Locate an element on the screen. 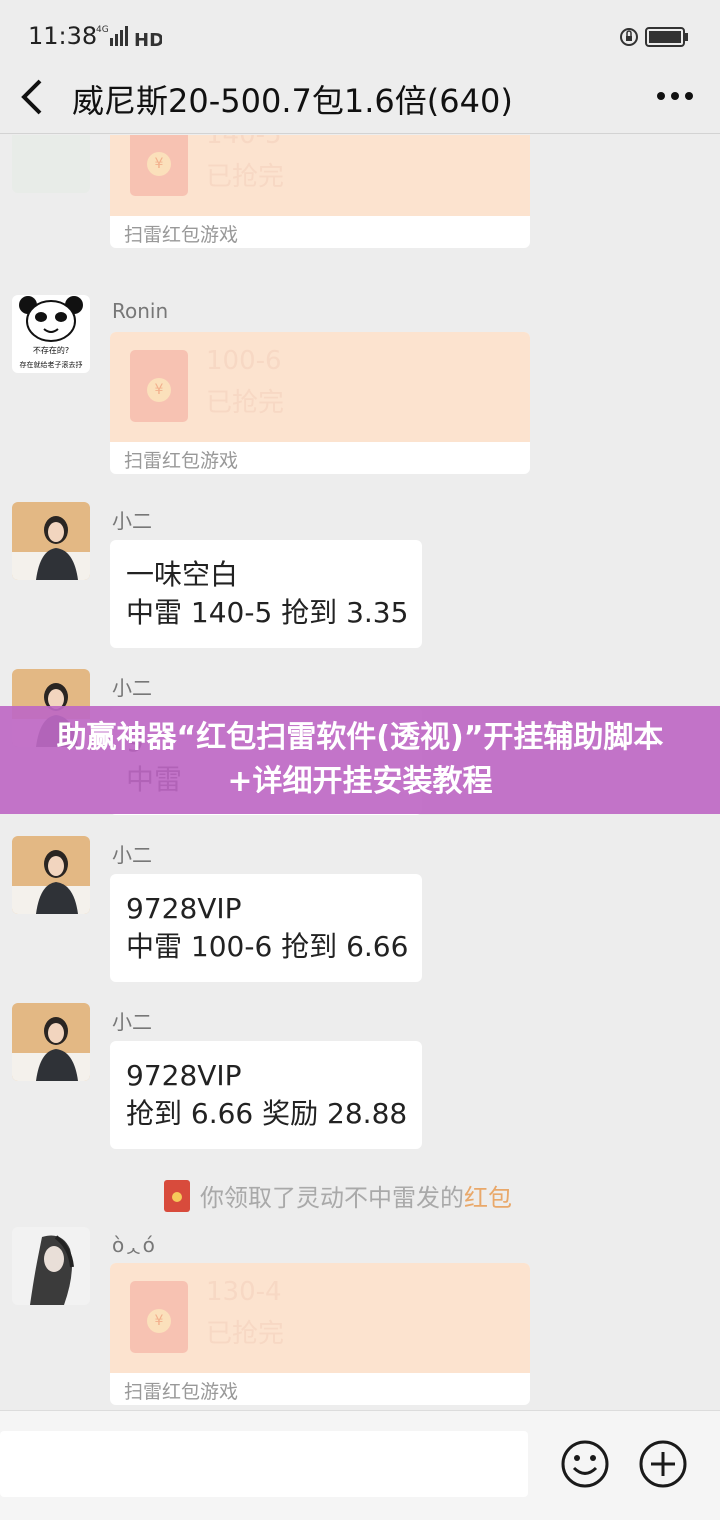 The width and height of the screenshot is (720, 1520). message-input is located at coordinates (264, 1464).